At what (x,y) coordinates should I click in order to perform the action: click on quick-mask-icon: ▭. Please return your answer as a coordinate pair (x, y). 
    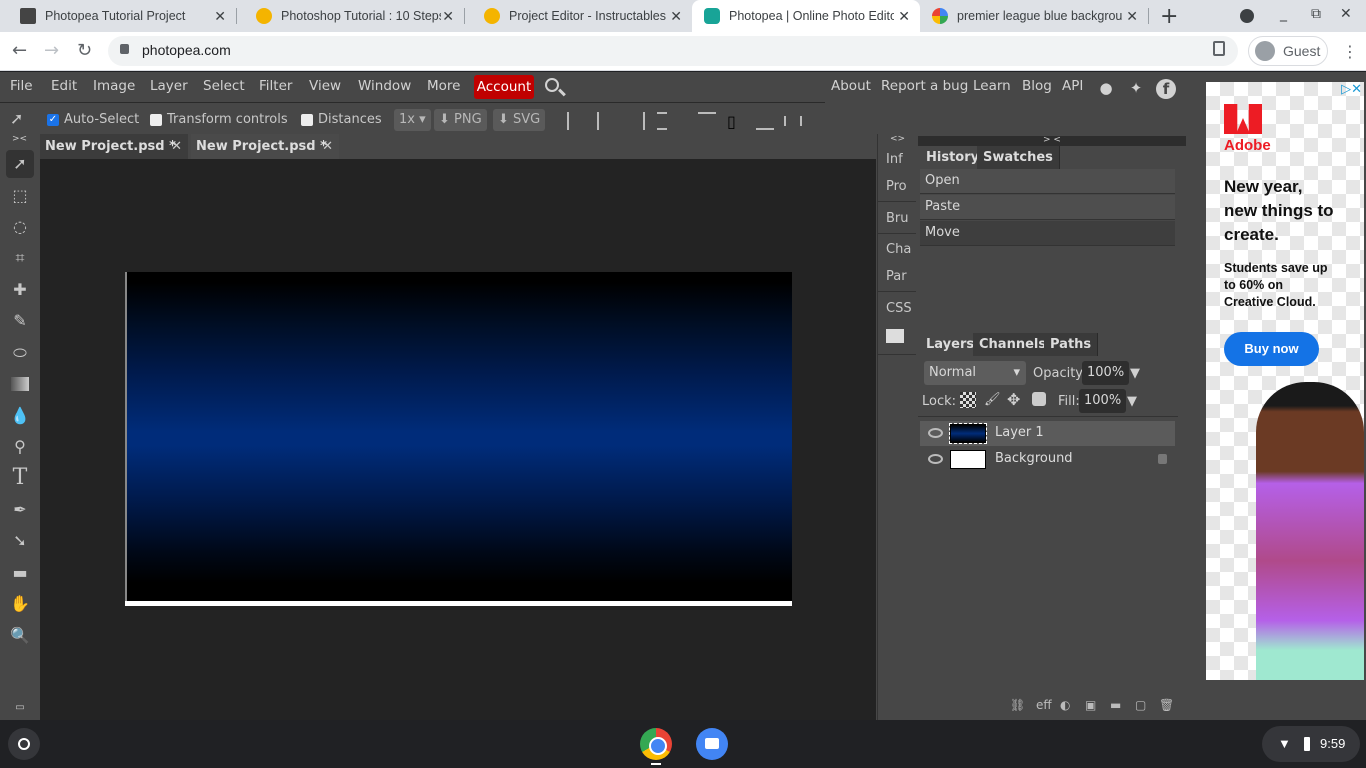
    Looking at the image, I should click on (20, 708).